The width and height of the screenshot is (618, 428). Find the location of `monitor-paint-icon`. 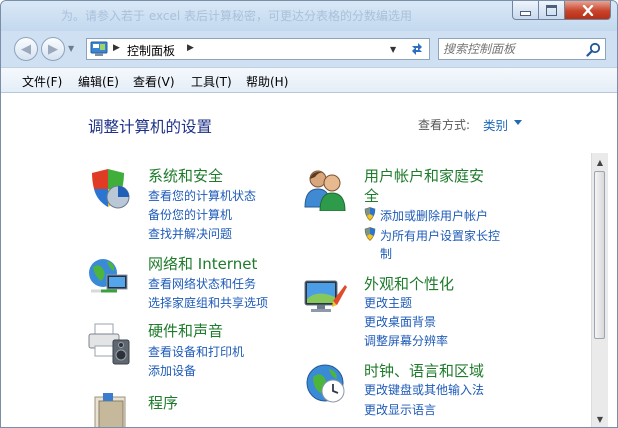

monitor-paint-icon is located at coordinates (325, 297).